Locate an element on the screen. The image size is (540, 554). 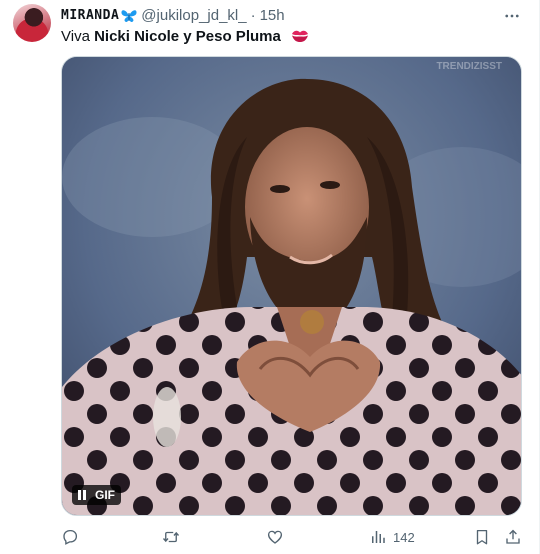
like-button is located at coordinates (278, 537).